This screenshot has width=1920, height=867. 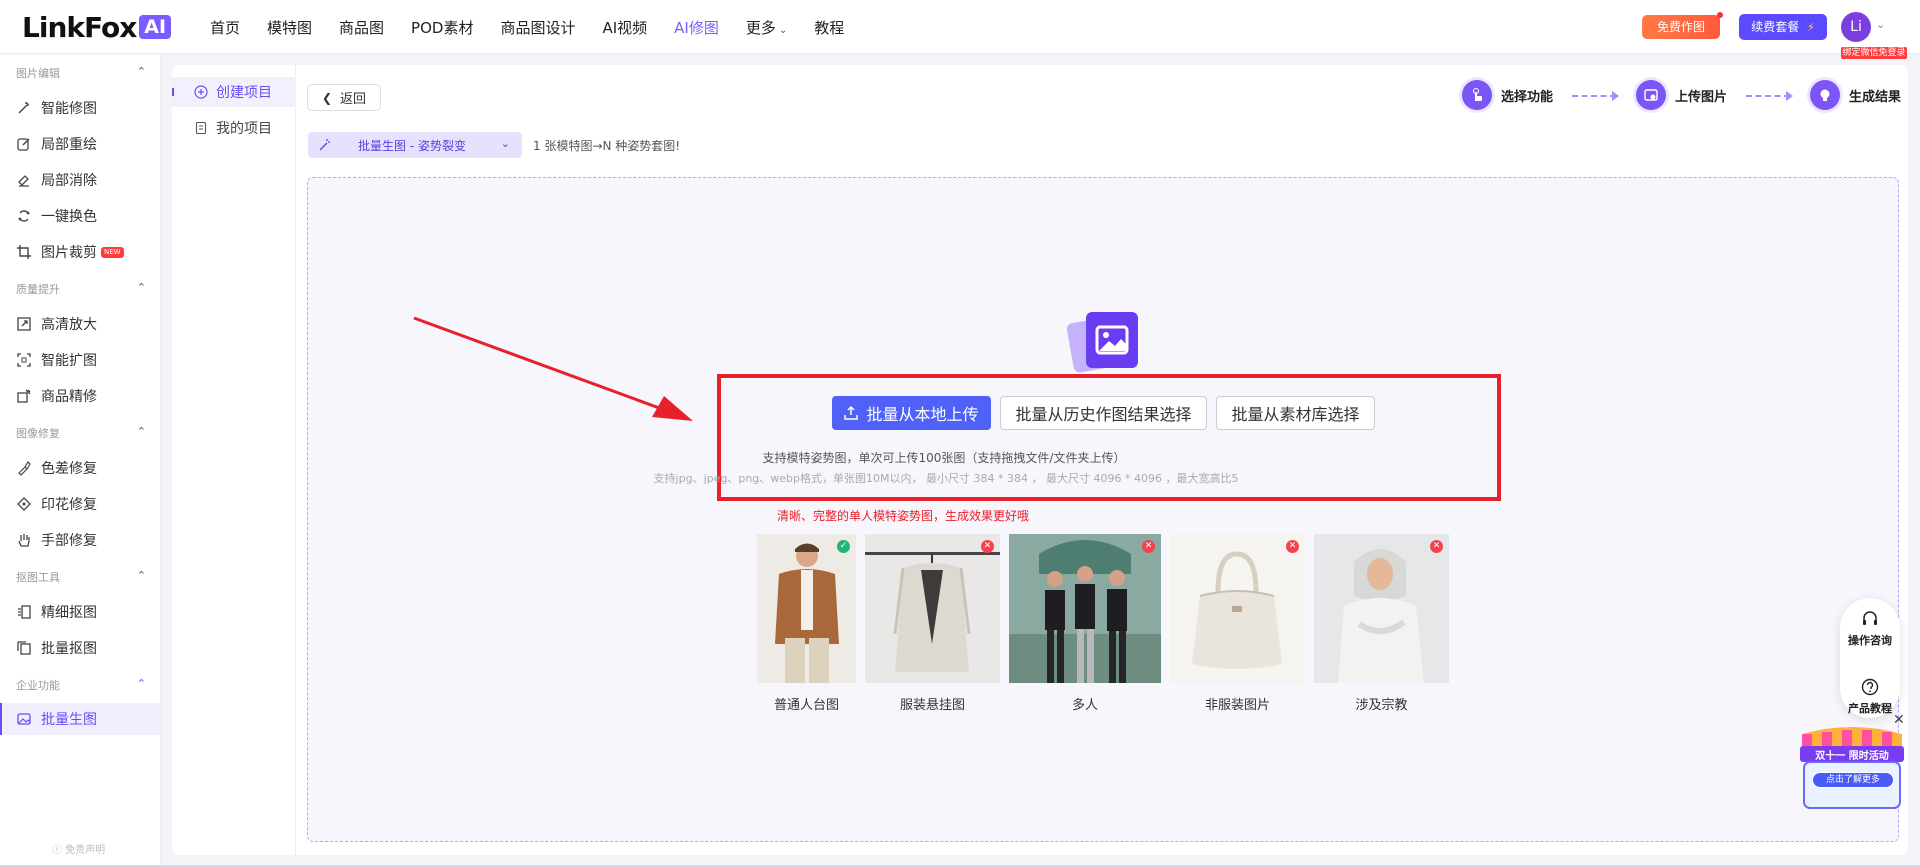 I want to click on upload-description: 支持模特姿势图，单次可上传100张图（支持拖拽文件/文件夹上传）, so click(x=960, y=457).